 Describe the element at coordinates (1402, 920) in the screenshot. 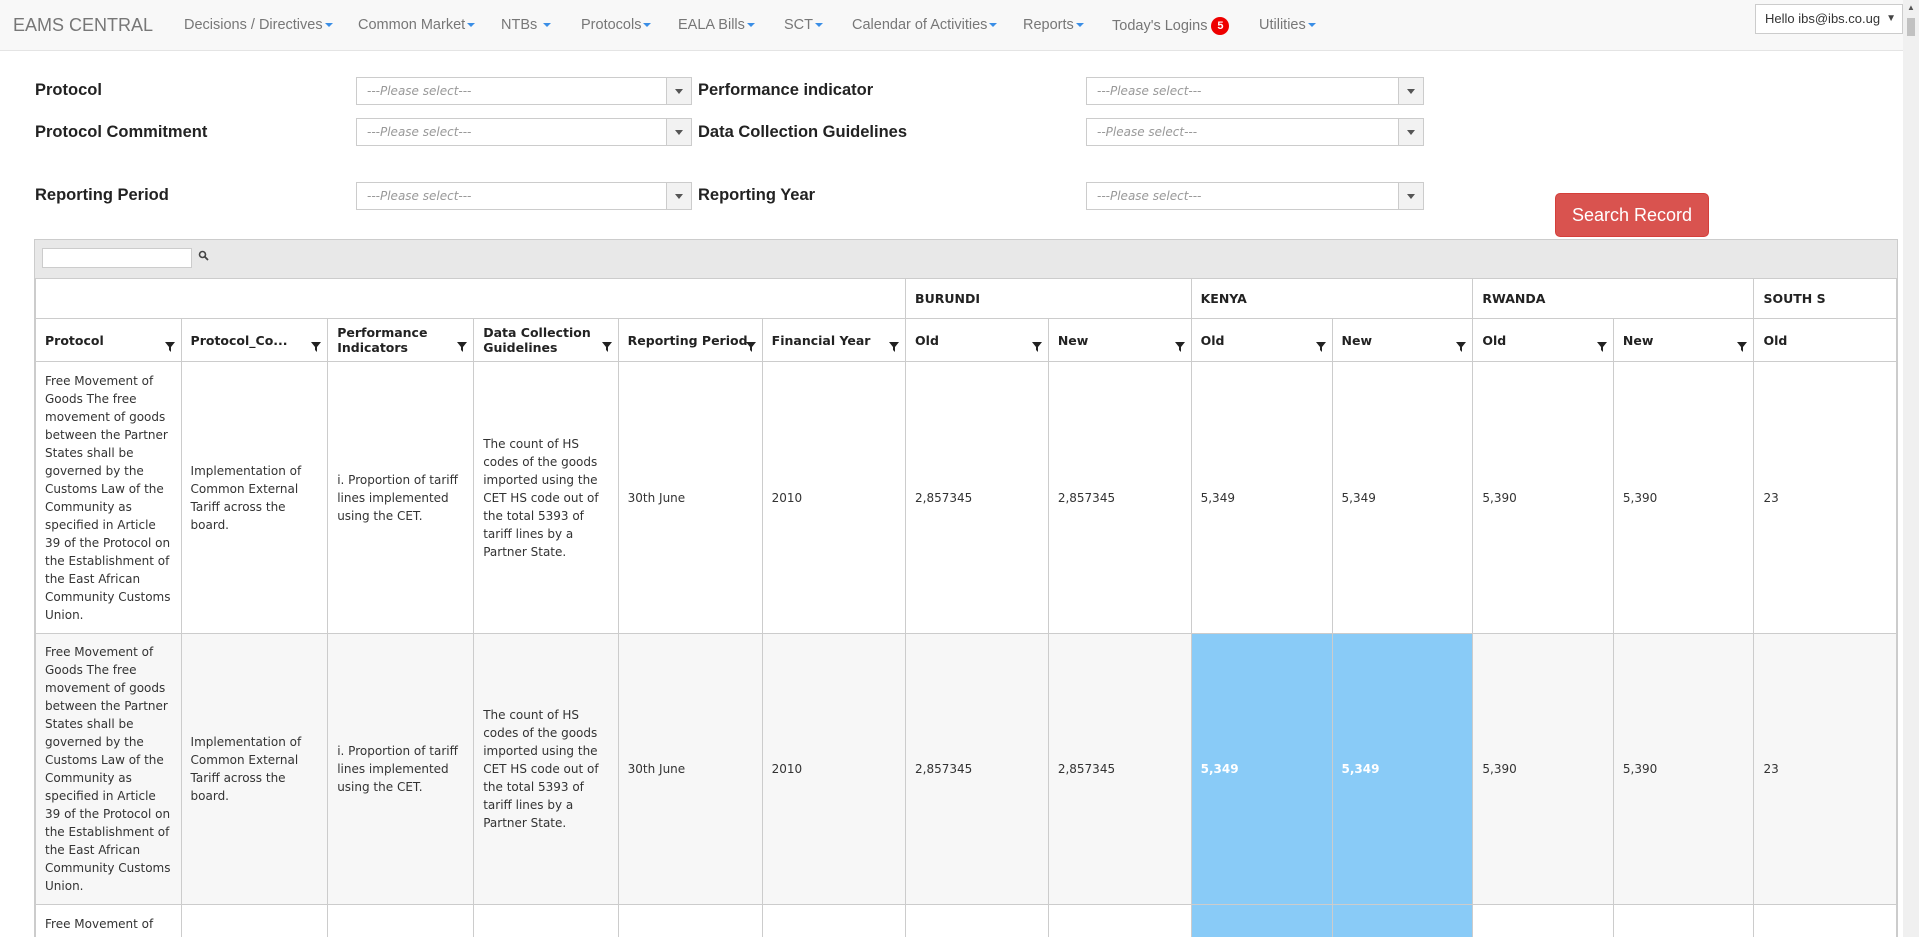

I see `cell-kenya-new-selected` at that location.